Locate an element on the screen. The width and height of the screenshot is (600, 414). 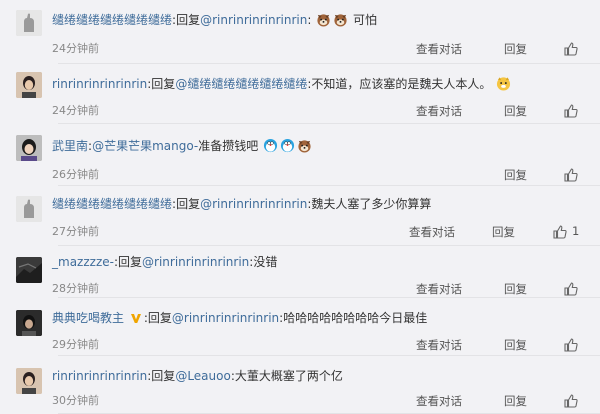
comment-text: rinrinrinrinrinrin:回复@Leauoo:大董大概塞了两个亿 is located at coordinates (197, 376).